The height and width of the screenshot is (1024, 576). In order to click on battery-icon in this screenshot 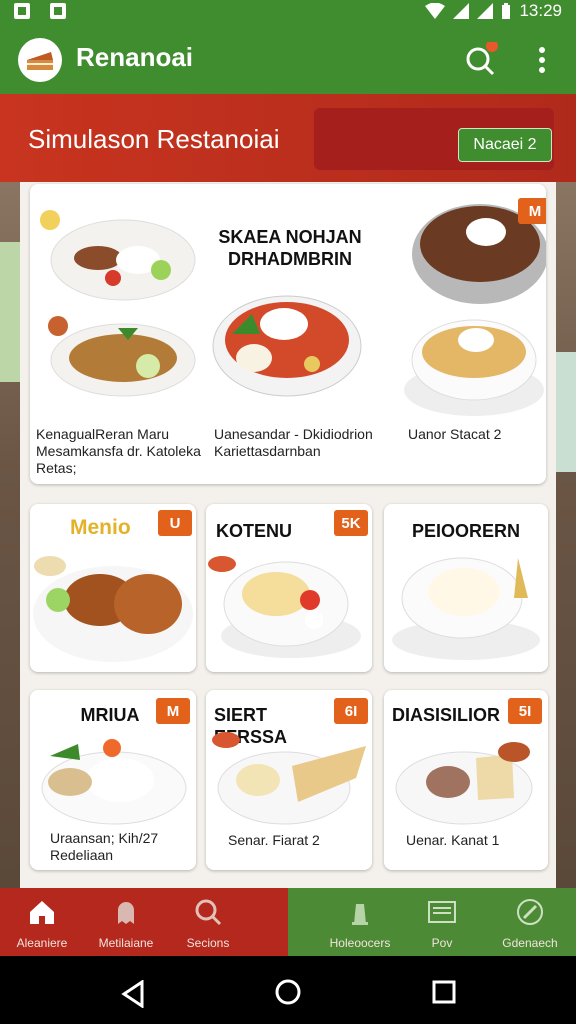, I will do `click(506, 11)`.